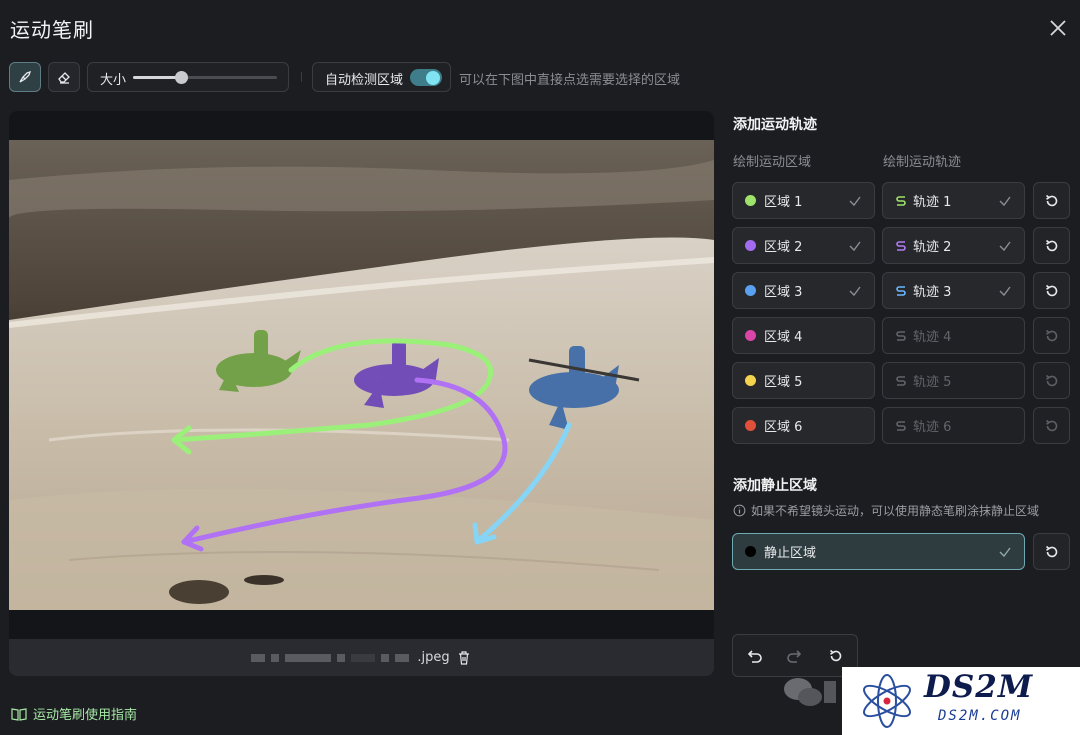  Describe the element at coordinates (836, 656) in the screenshot. I see `reset-all-icon` at that location.